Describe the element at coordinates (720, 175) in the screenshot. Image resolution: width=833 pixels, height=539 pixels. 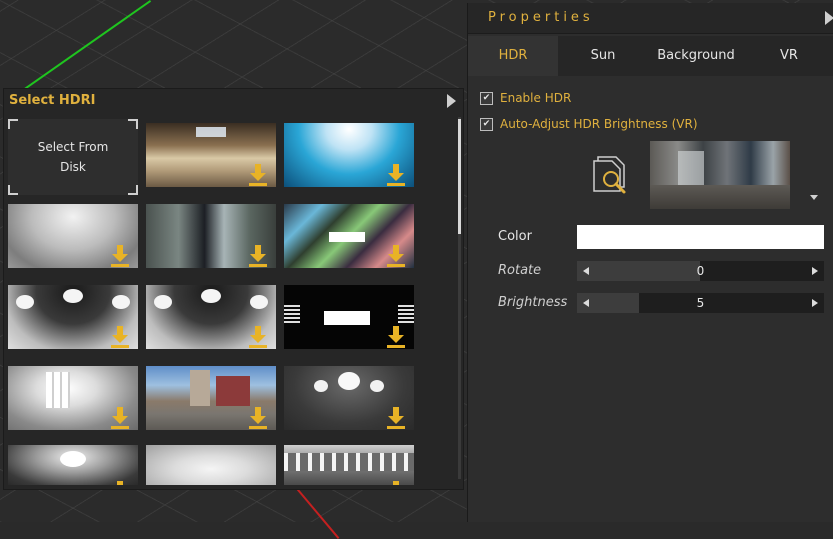
I see `current-hdr-thumbnail` at that location.